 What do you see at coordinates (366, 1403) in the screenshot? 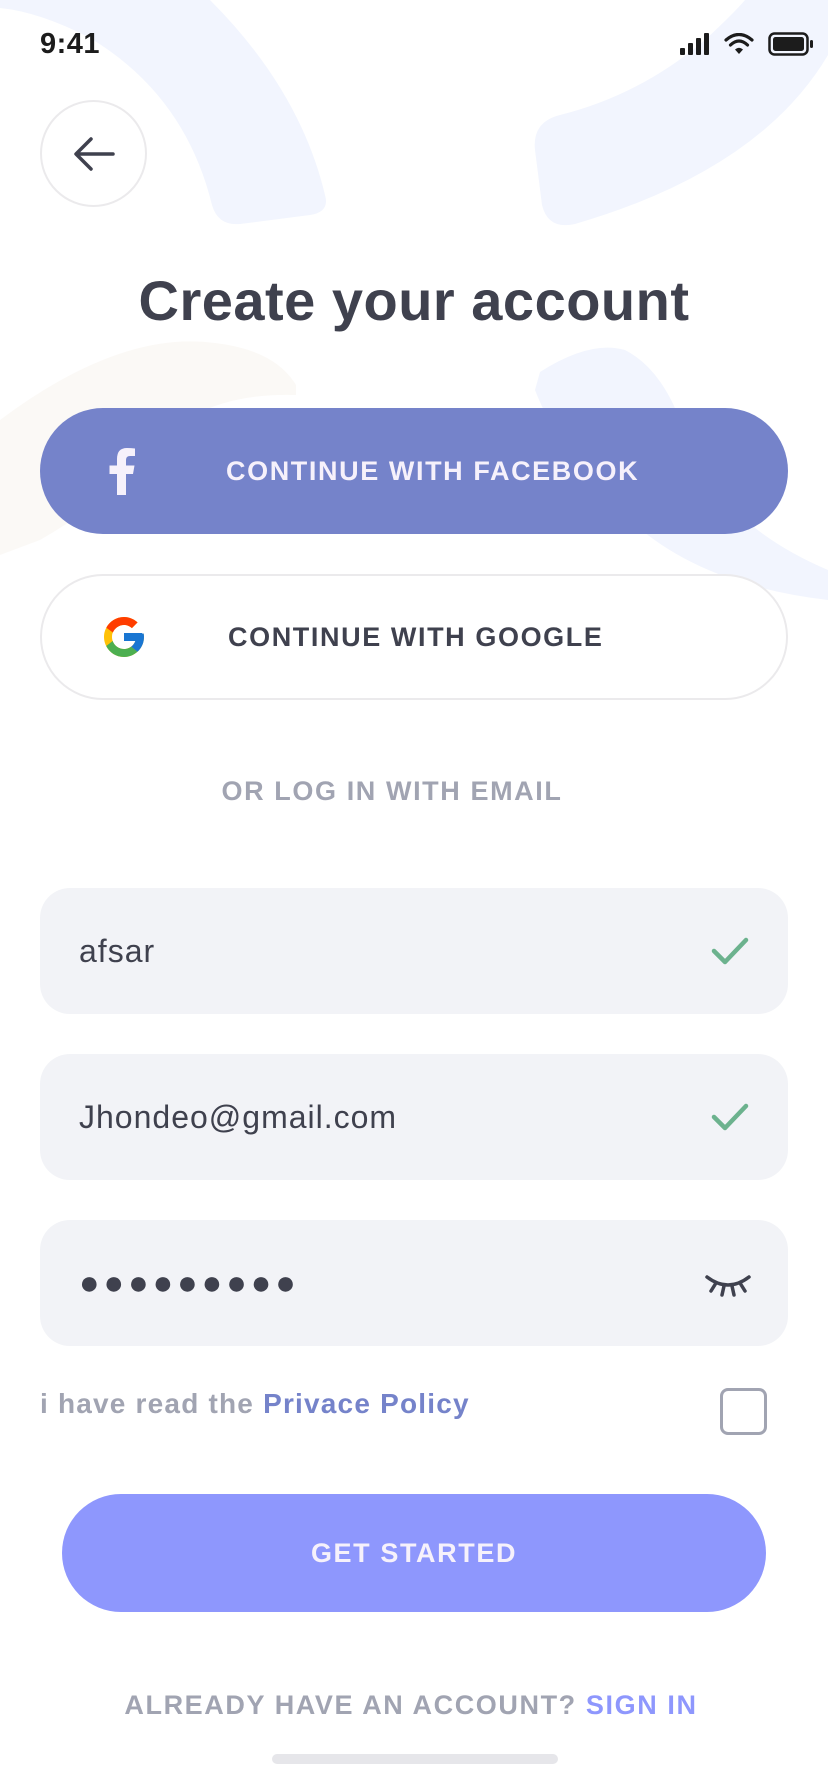
I see `privacy-policy-link: Privace Policy` at bounding box center [366, 1403].